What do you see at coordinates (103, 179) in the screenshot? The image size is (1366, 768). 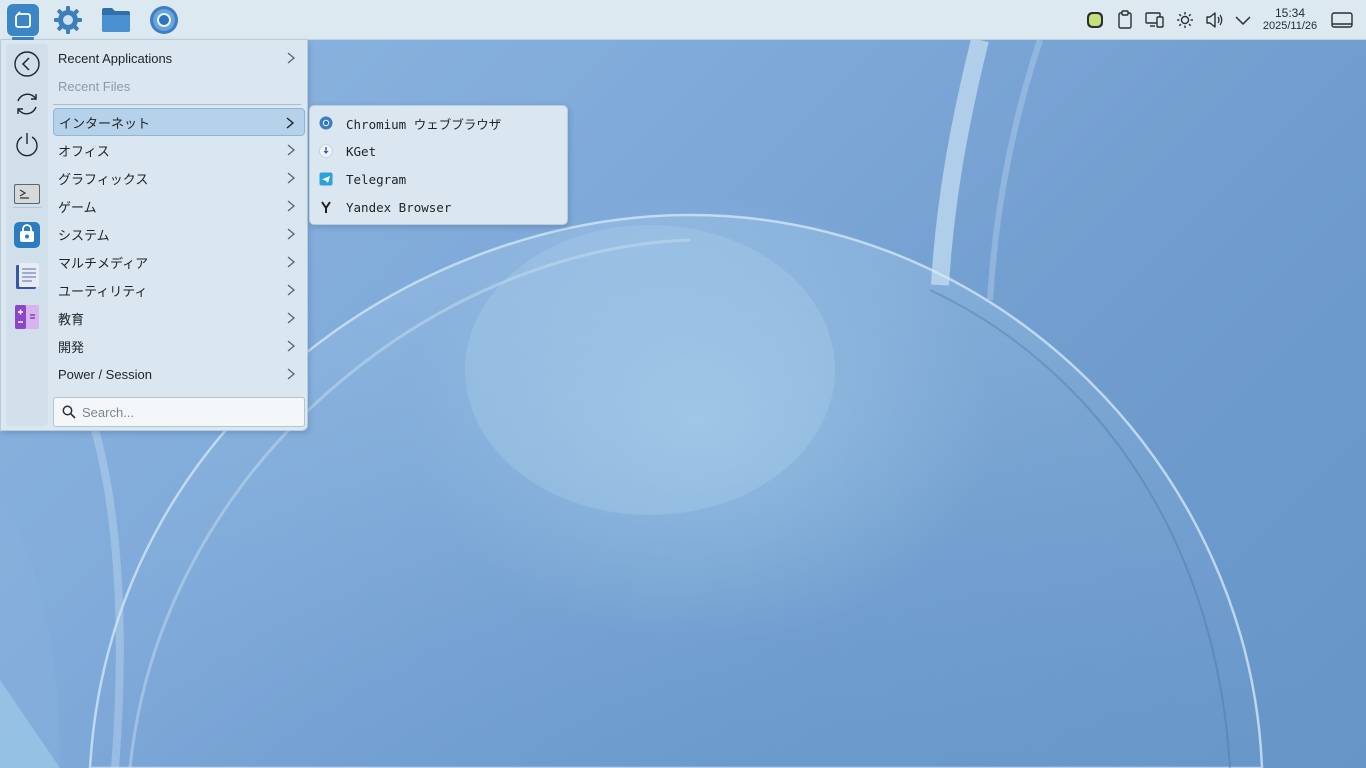 I see `menu-item-label: グラフィックス` at bounding box center [103, 179].